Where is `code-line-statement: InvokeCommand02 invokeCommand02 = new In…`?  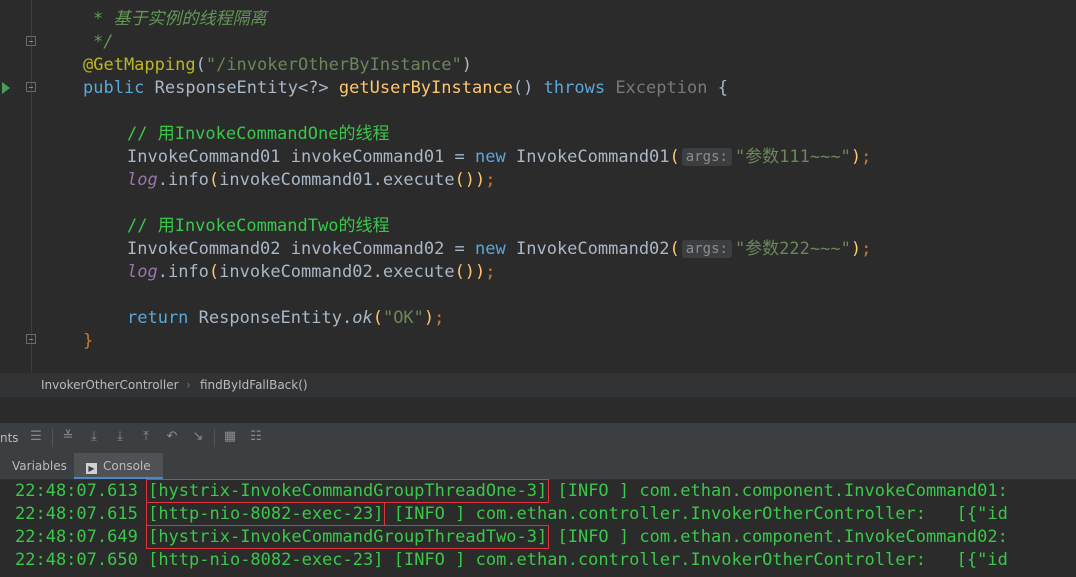 code-line-statement: InvokeCommand02 invokeCommand02 = new In… is located at coordinates (499, 249).